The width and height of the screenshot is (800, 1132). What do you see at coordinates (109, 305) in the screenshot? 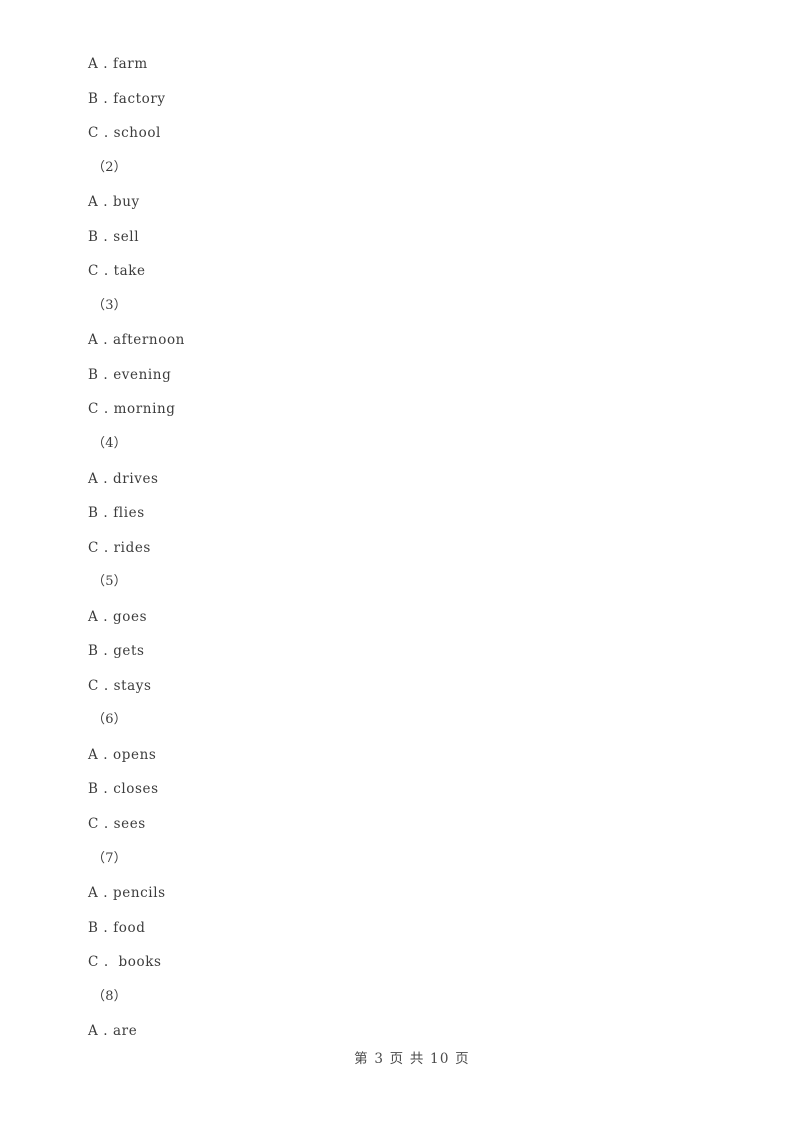
I see `question-number: （3）` at bounding box center [109, 305].